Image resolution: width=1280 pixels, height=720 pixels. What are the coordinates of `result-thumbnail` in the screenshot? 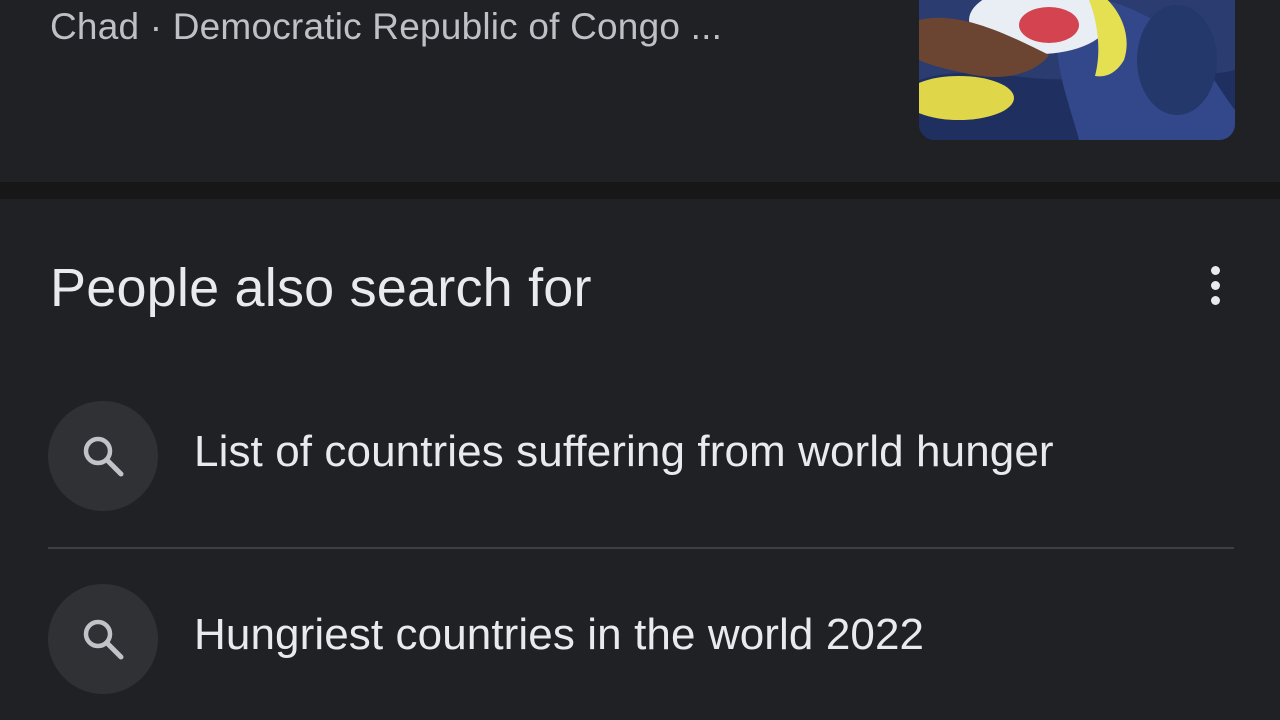 It's located at (1077, 70).